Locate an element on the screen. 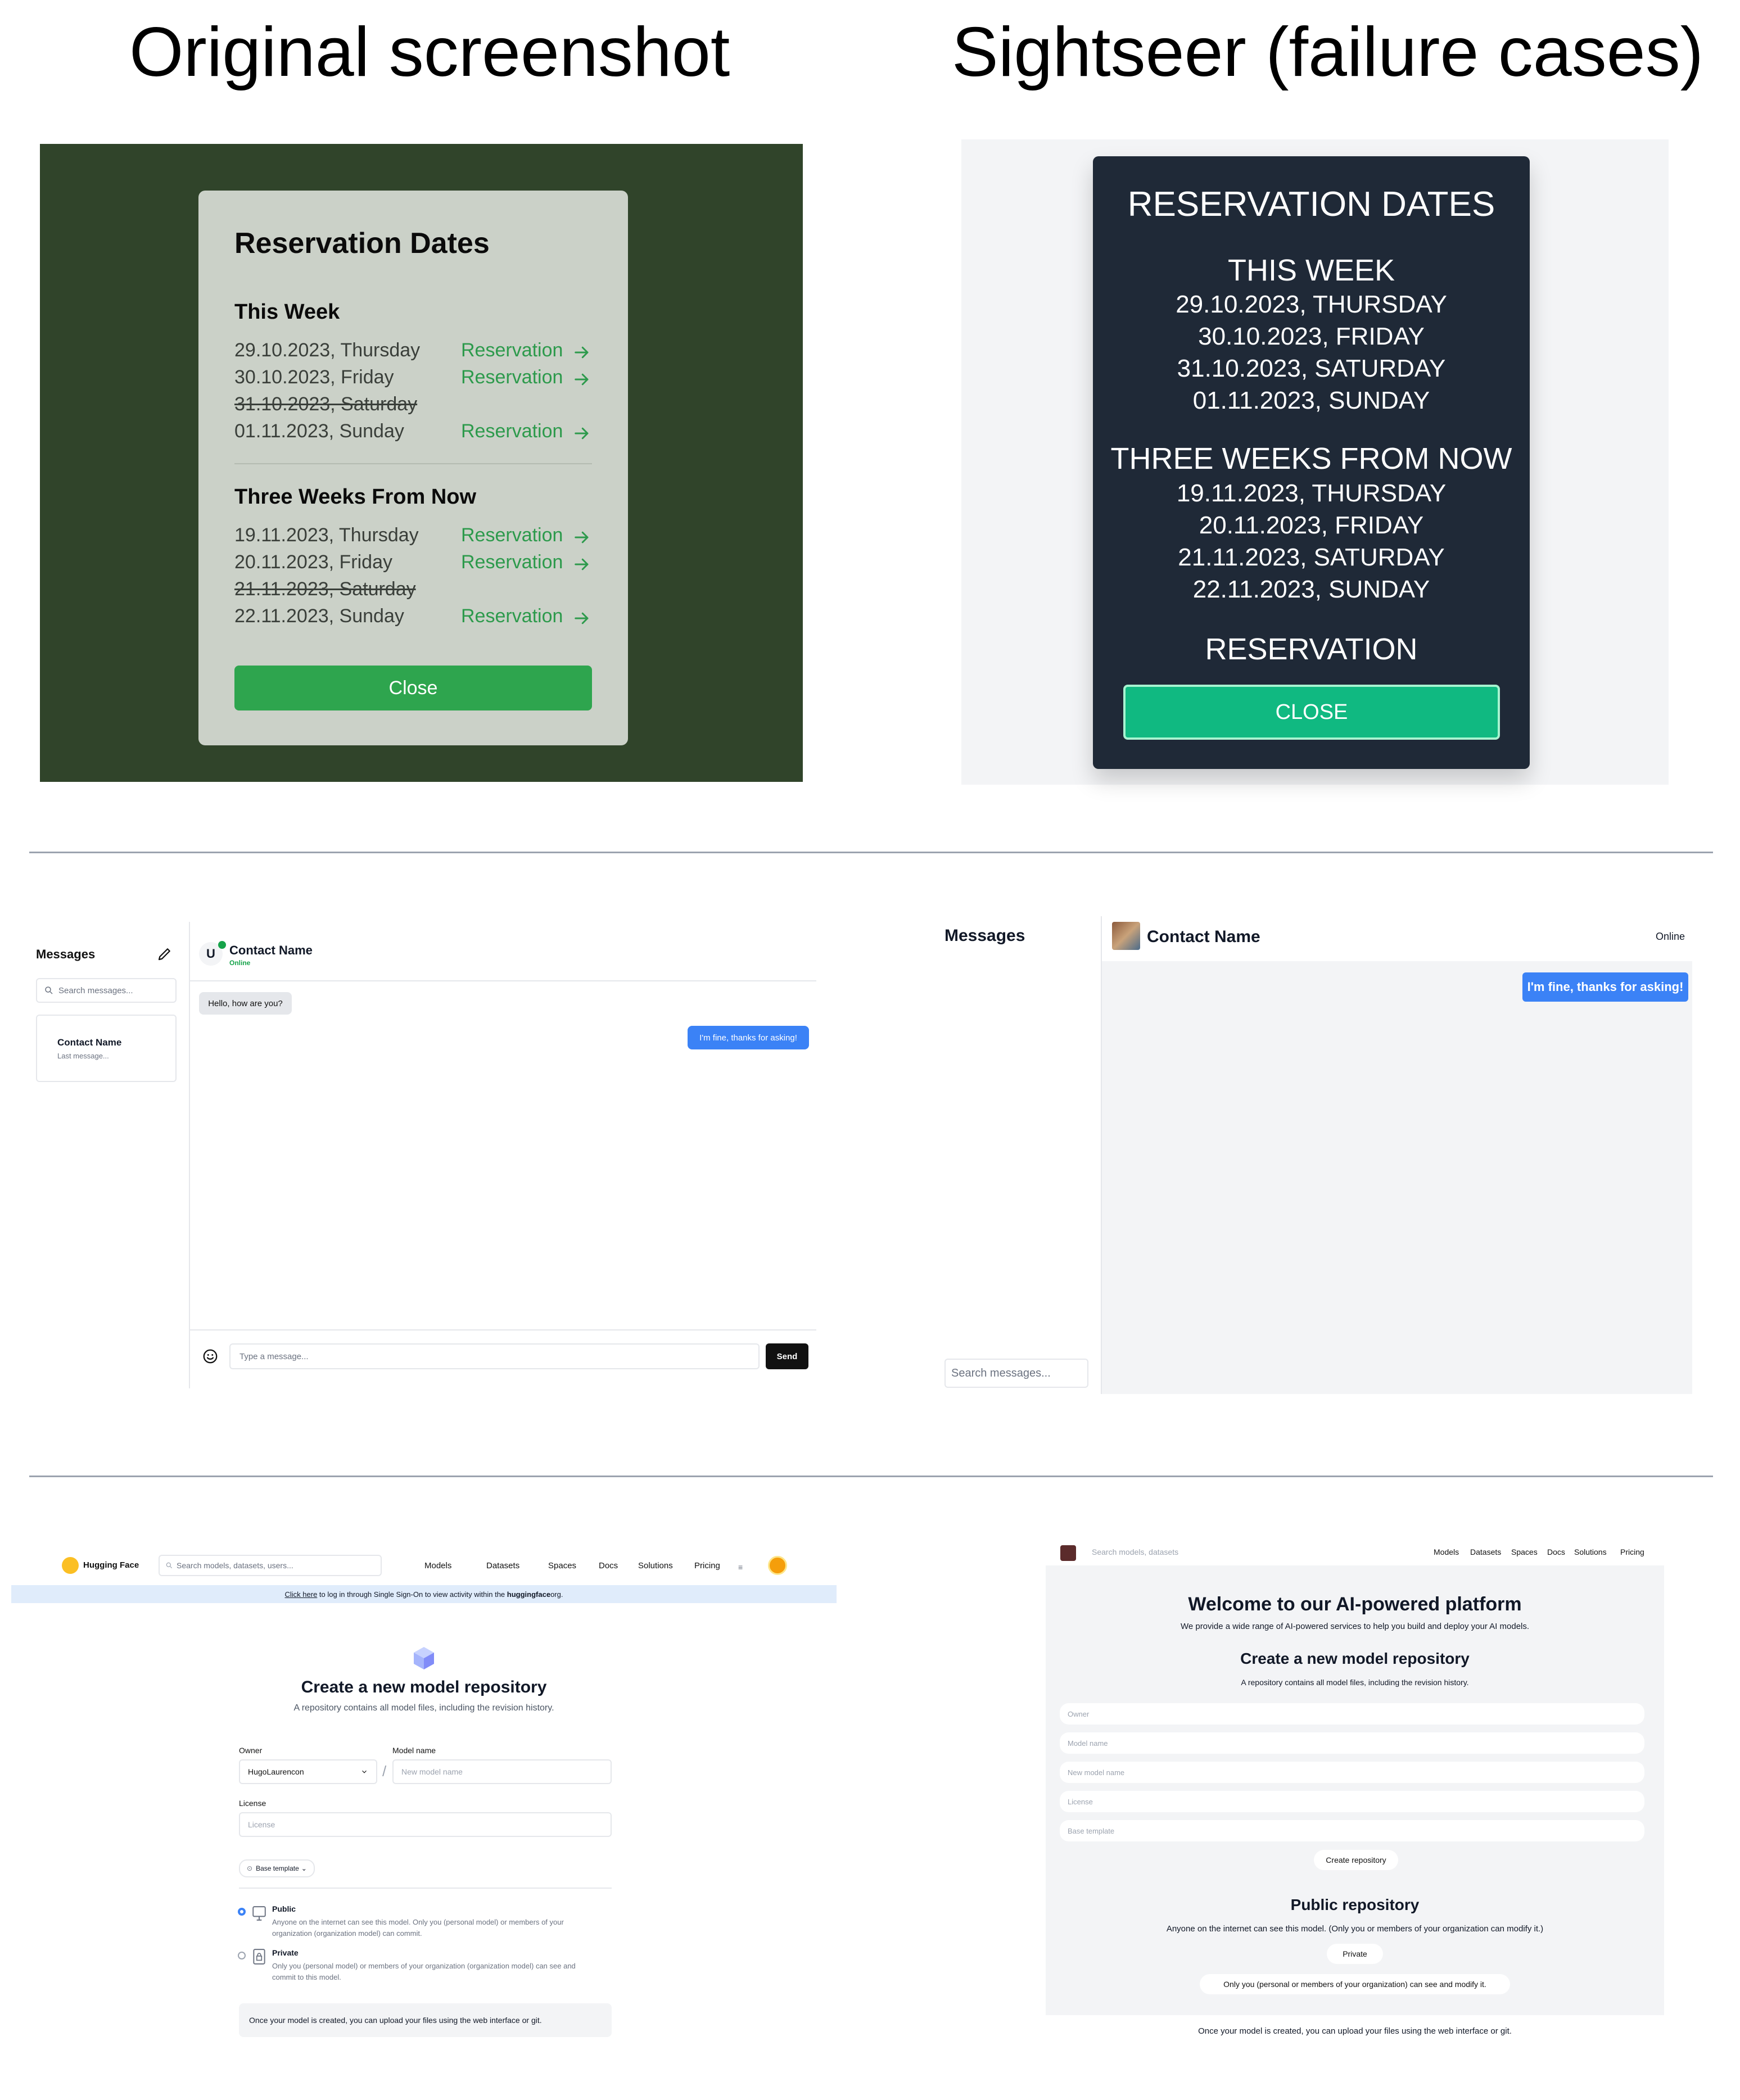 This screenshot has height=2100, width=1740. header-divider is located at coordinates (503, 980).